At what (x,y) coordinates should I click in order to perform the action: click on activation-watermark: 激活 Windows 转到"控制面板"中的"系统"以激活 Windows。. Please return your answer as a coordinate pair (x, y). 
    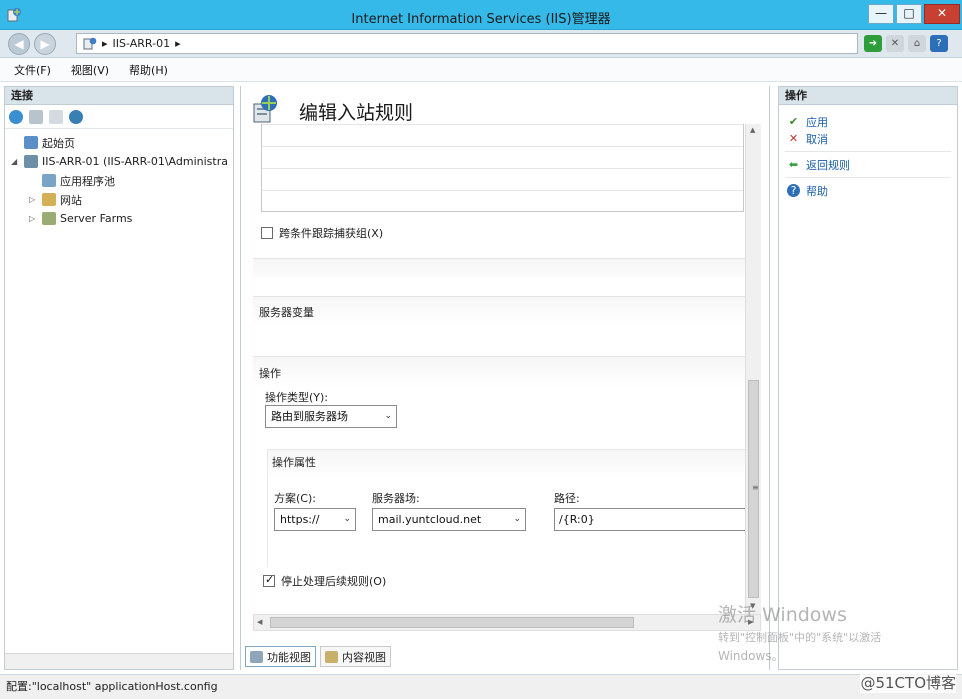
    Looking at the image, I should click on (799, 632).